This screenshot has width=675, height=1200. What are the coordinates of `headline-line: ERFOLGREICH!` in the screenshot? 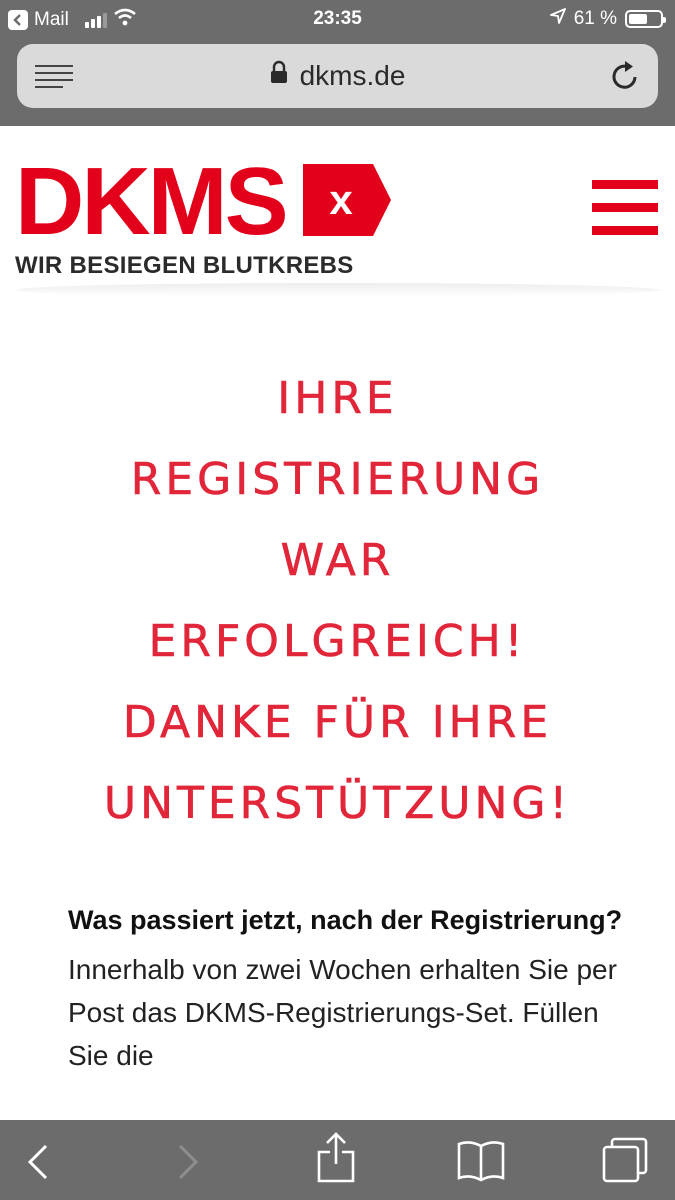 It's located at (337, 642).